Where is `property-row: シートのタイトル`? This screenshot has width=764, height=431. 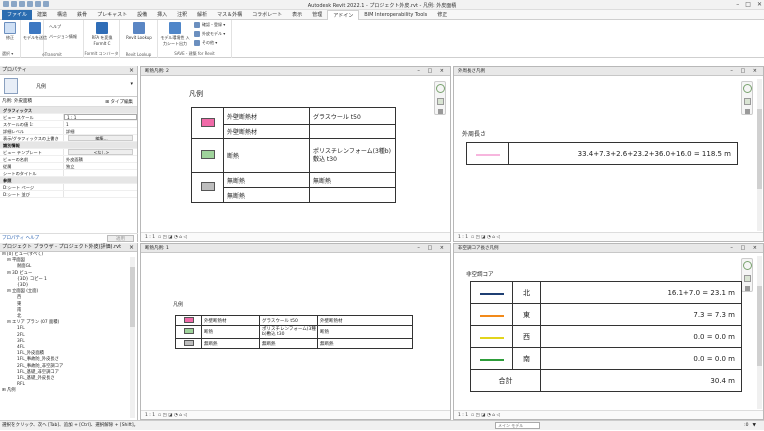
property-row: シートのタイトル is located at coordinates (68, 173).